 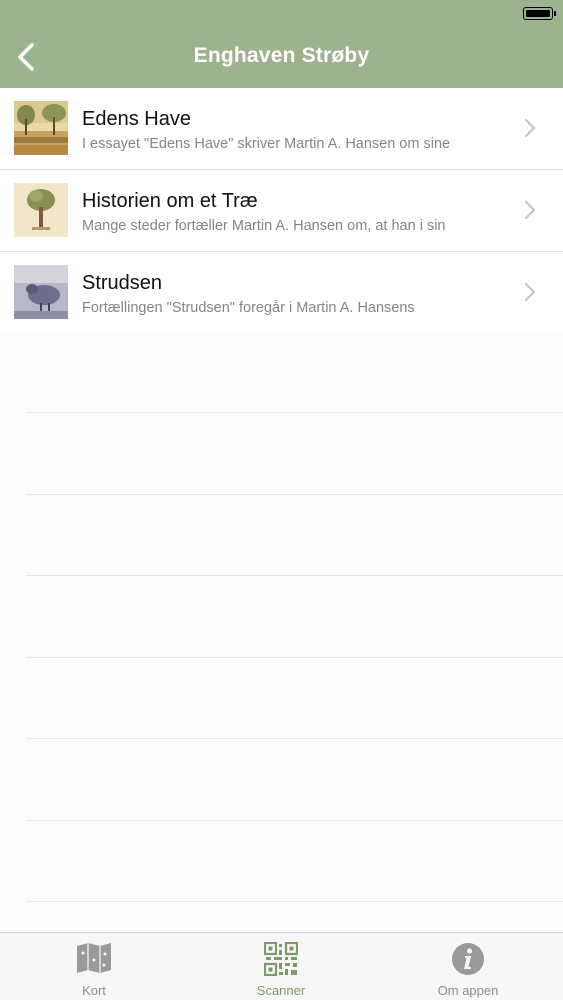 What do you see at coordinates (94, 958) in the screenshot?
I see `map-icon` at bounding box center [94, 958].